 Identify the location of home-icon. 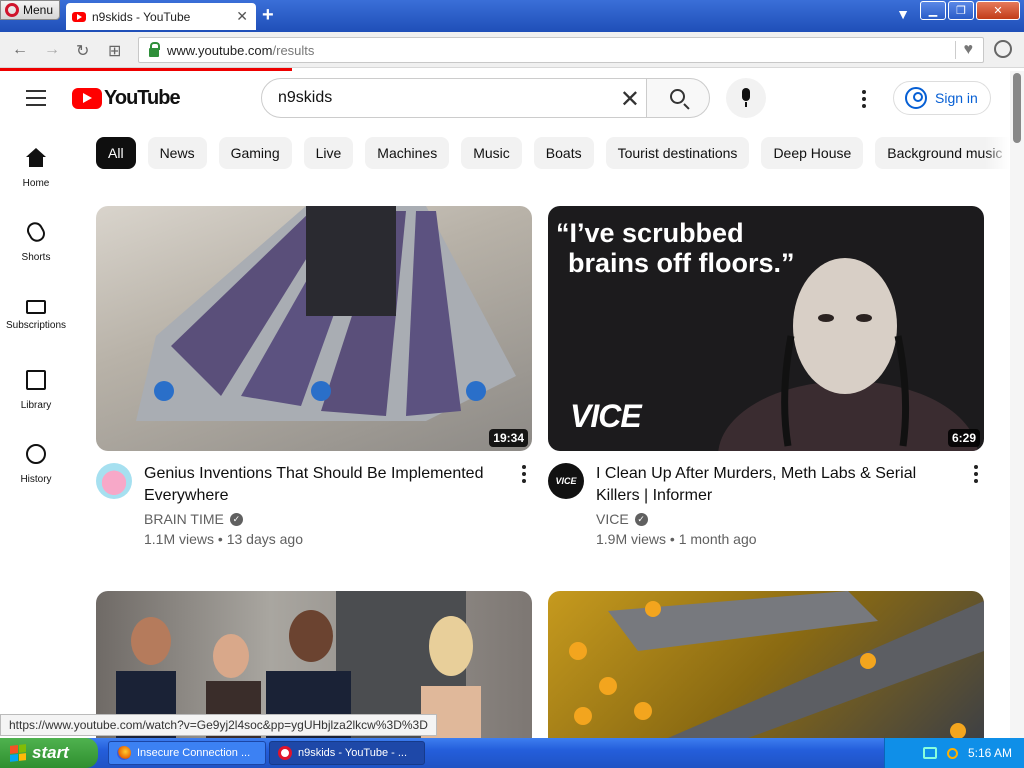
(36, 158).